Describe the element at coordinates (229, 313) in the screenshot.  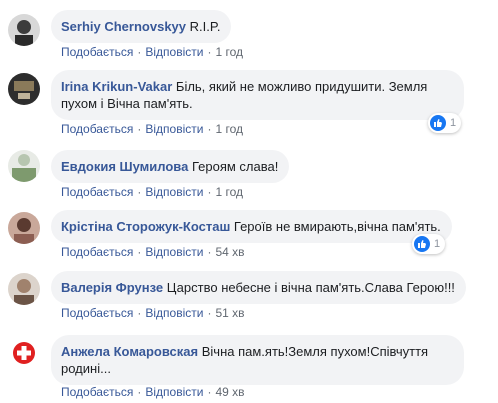
I see `comment-time: 51 хв` at that location.